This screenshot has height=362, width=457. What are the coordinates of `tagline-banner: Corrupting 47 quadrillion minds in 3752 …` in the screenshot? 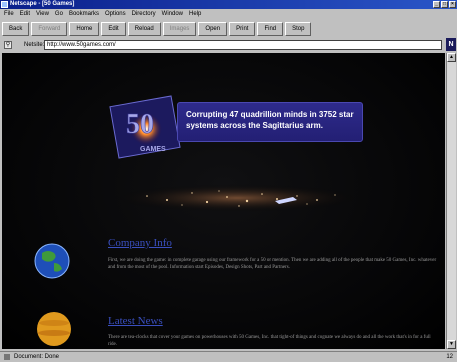 It's located at (270, 122).